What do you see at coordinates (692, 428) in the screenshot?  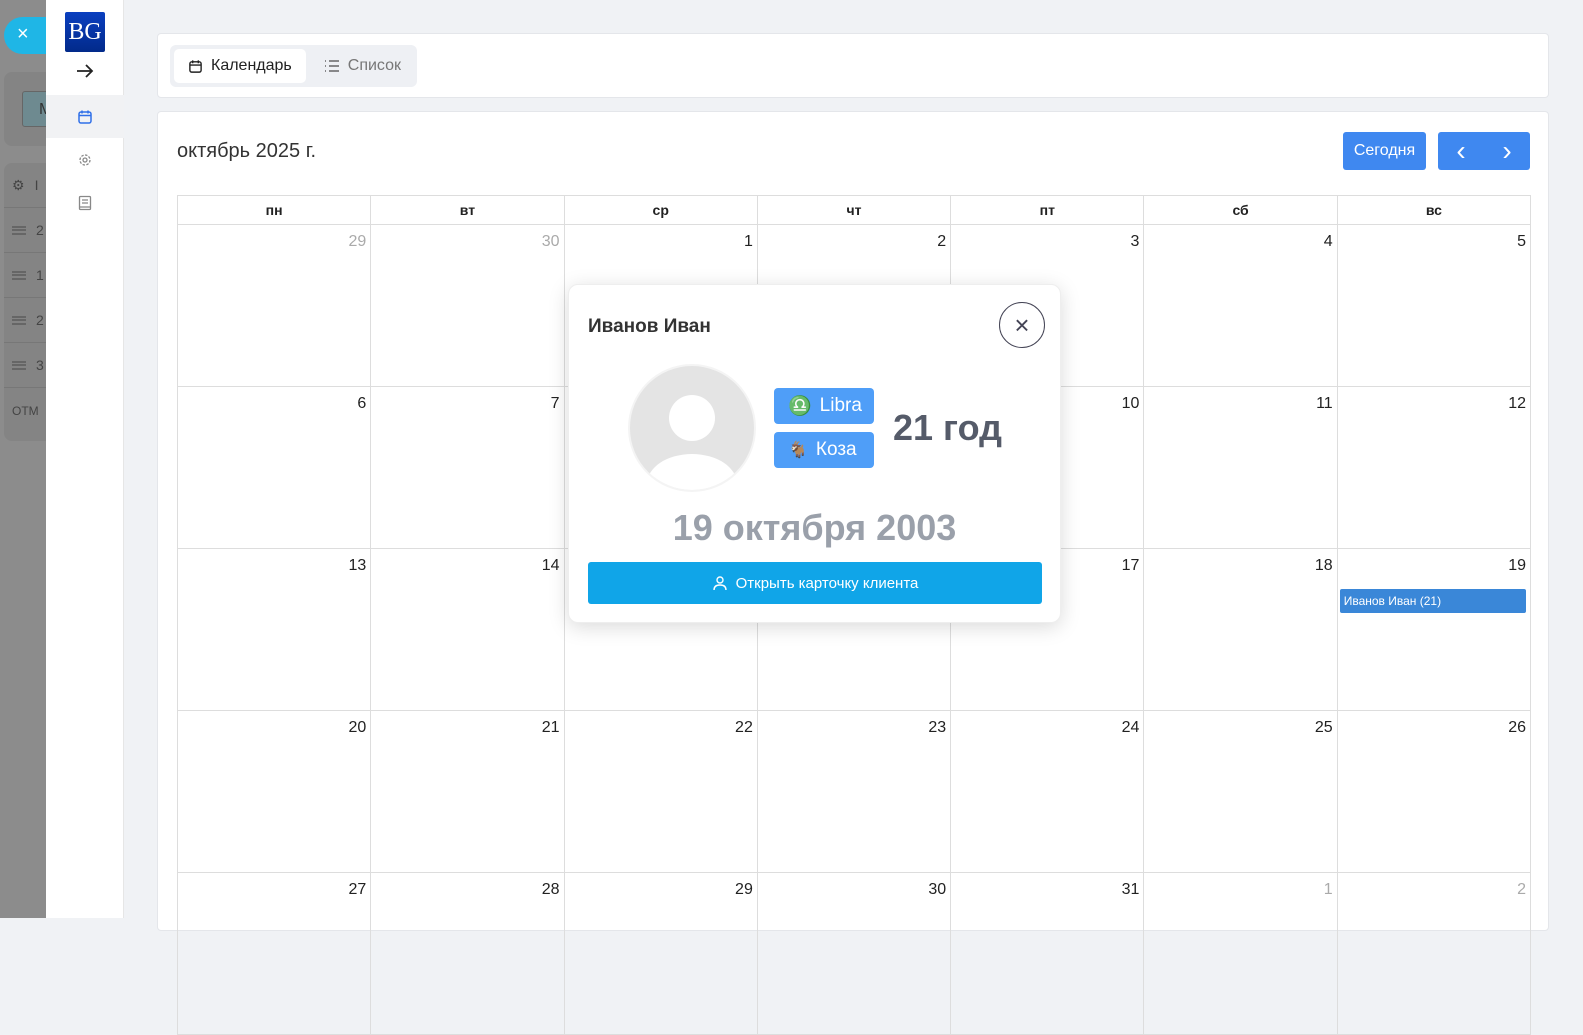 I see `avatar` at bounding box center [692, 428].